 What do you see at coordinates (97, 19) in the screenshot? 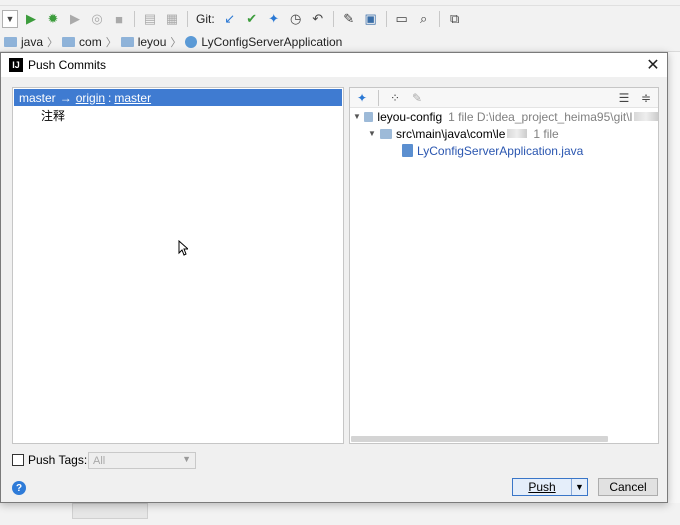
I see `profile-icon: ◎` at bounding box center [97, 19].